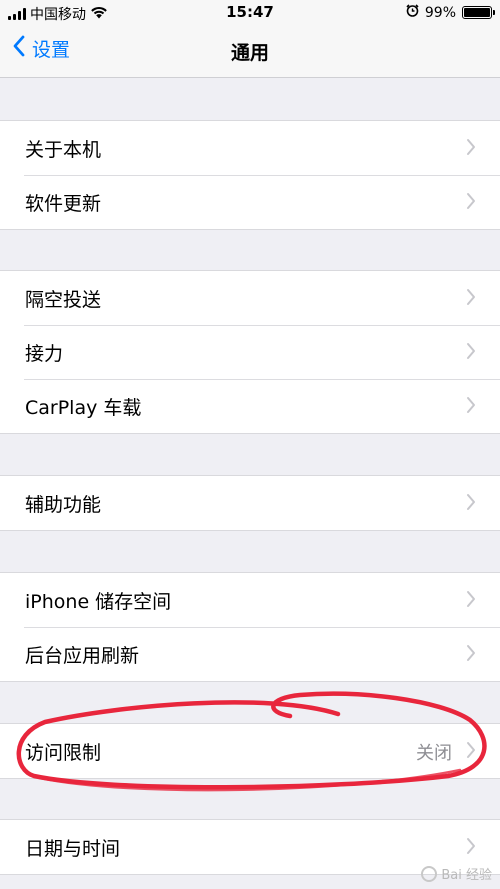  What do you see at coordinates (440, 12) in the screenshot?
I see `battery-percent: 99%` at bounding box center [440, 12].